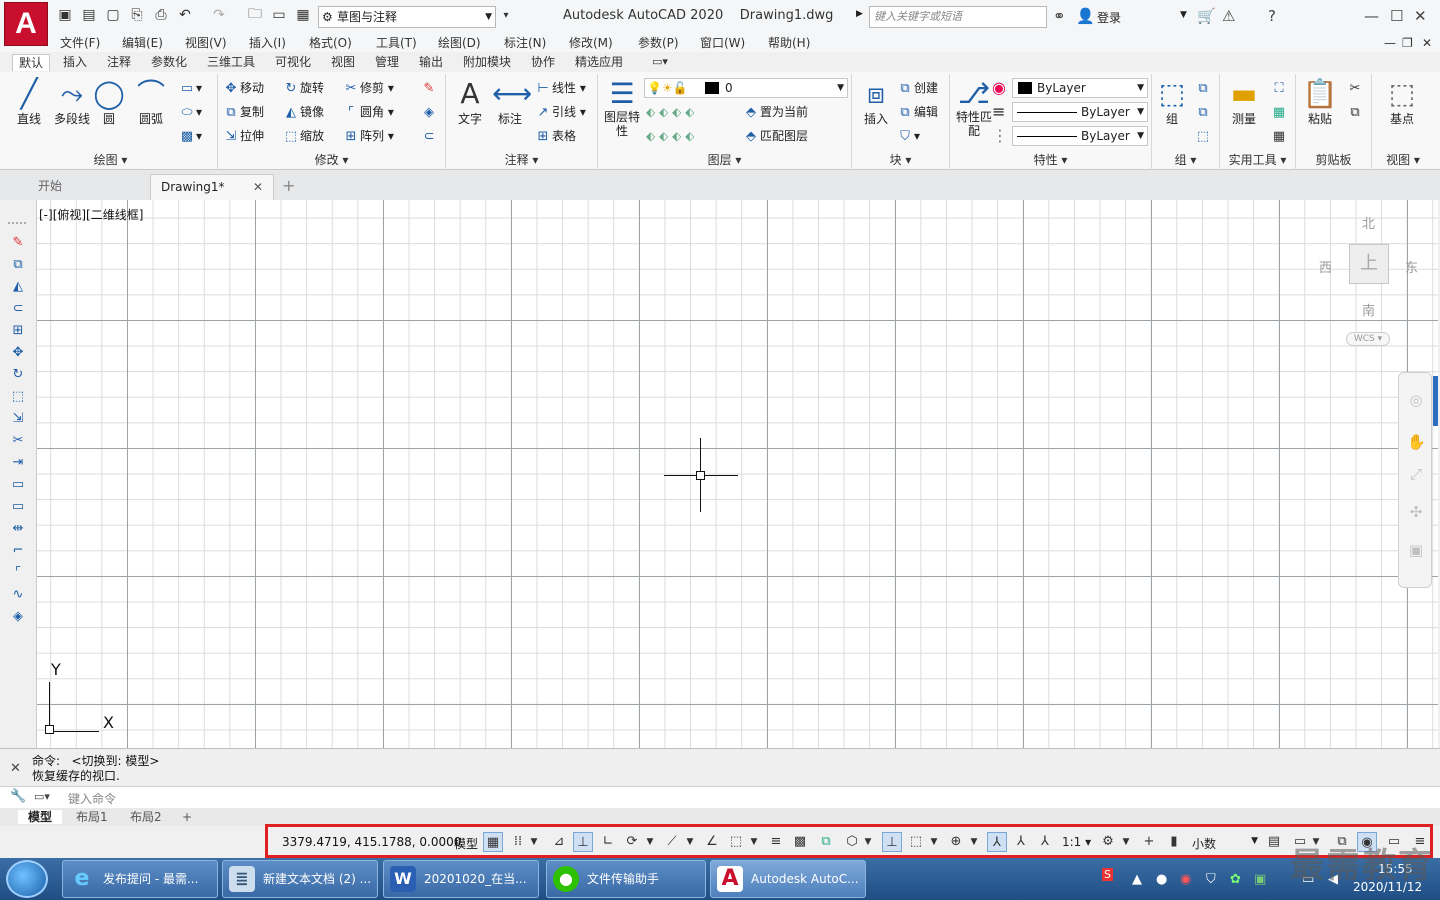 The image size is (1440, 900). I want to click on scale-tool-icon: ⬚, so click(18, 397).